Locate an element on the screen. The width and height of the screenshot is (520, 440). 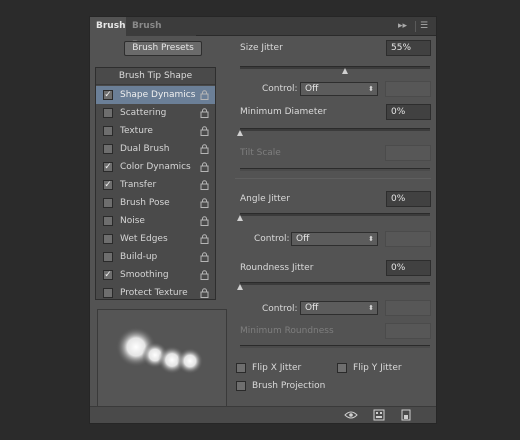
tab-brush: Brush is located at coordinates (108, 26).